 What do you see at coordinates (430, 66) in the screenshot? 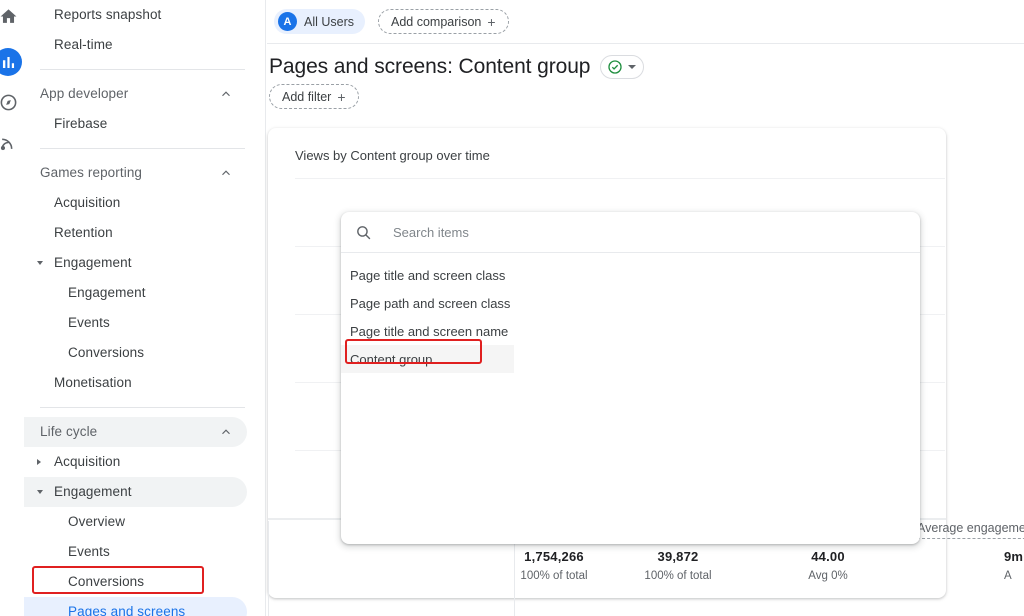
I see `page-title: Pages and screens: Content group` at bounding box center [430, 66].